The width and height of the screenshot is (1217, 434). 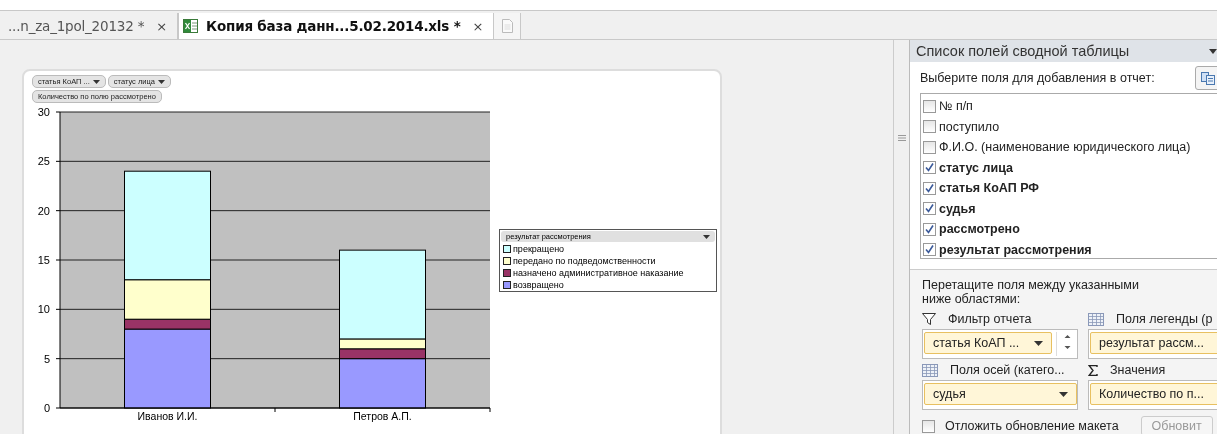 I want to click on filter-icon, so click(x=929, y=319).